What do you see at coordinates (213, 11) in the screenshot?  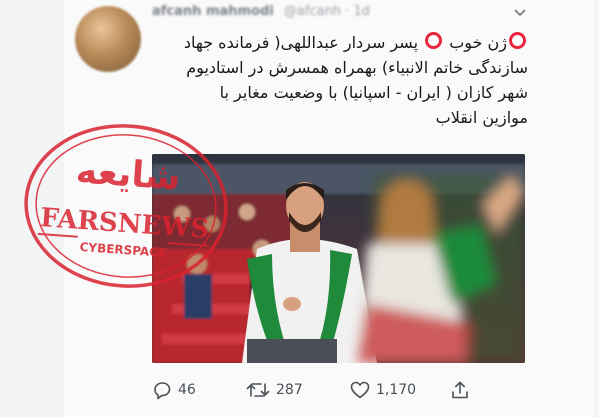 I see `author-name: afcanh mahmodi` at bounding box center [213, 11].